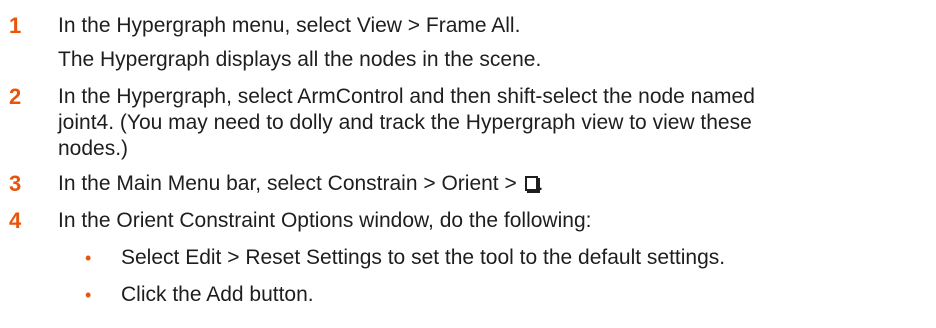 The height and width of the screenshot is (328, 936). Describe the element at coordinates (15, 25) in the screenshot. I see `step-number: 1` at that location.